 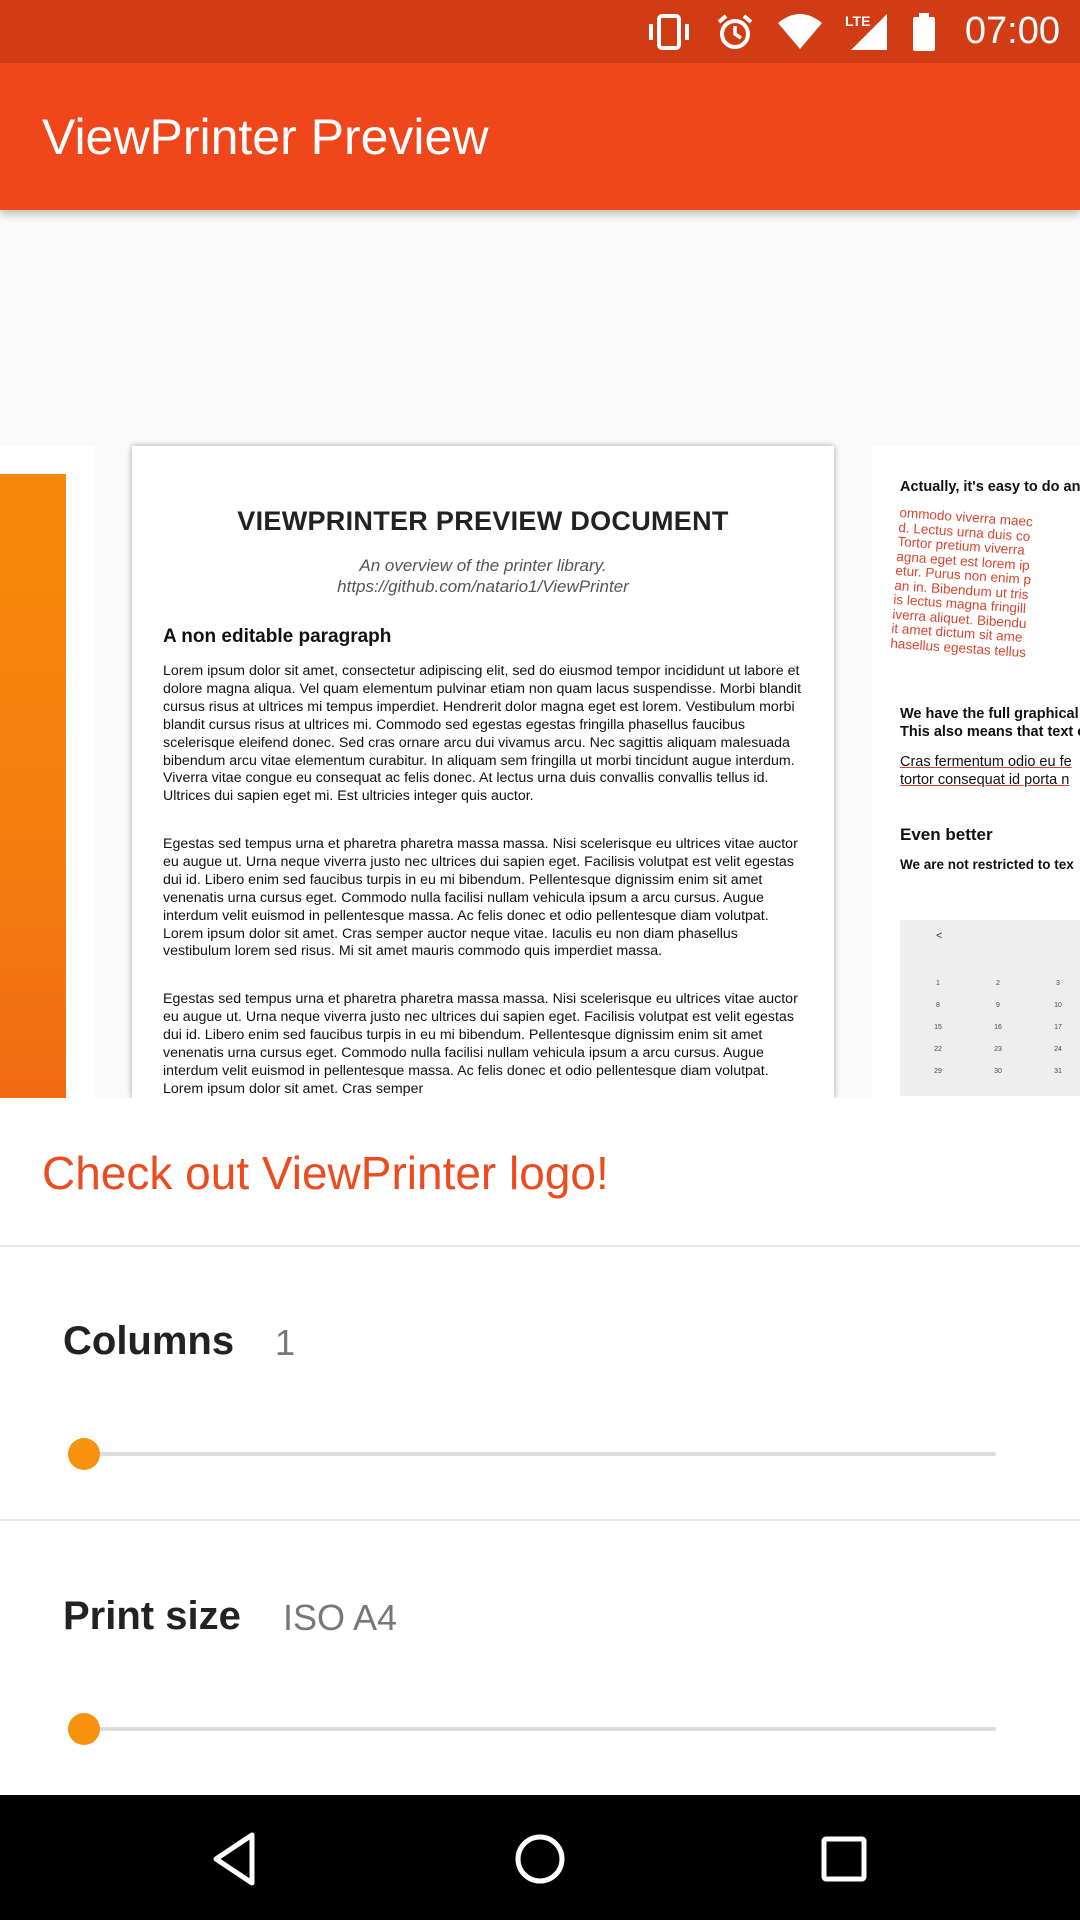 I want to click on status-icons: LTE 07:00, so click(x=852, y=31).